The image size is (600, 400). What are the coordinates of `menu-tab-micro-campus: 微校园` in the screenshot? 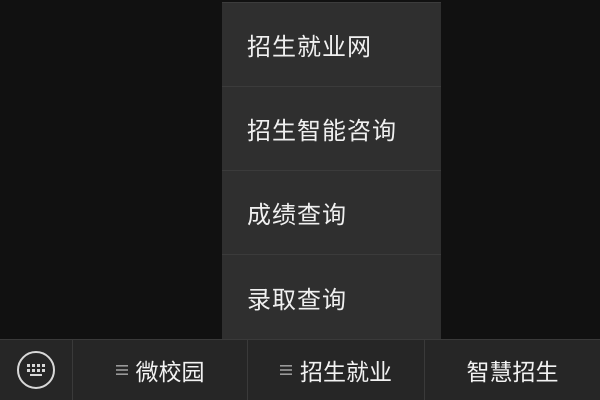 It's located at (159, 369).